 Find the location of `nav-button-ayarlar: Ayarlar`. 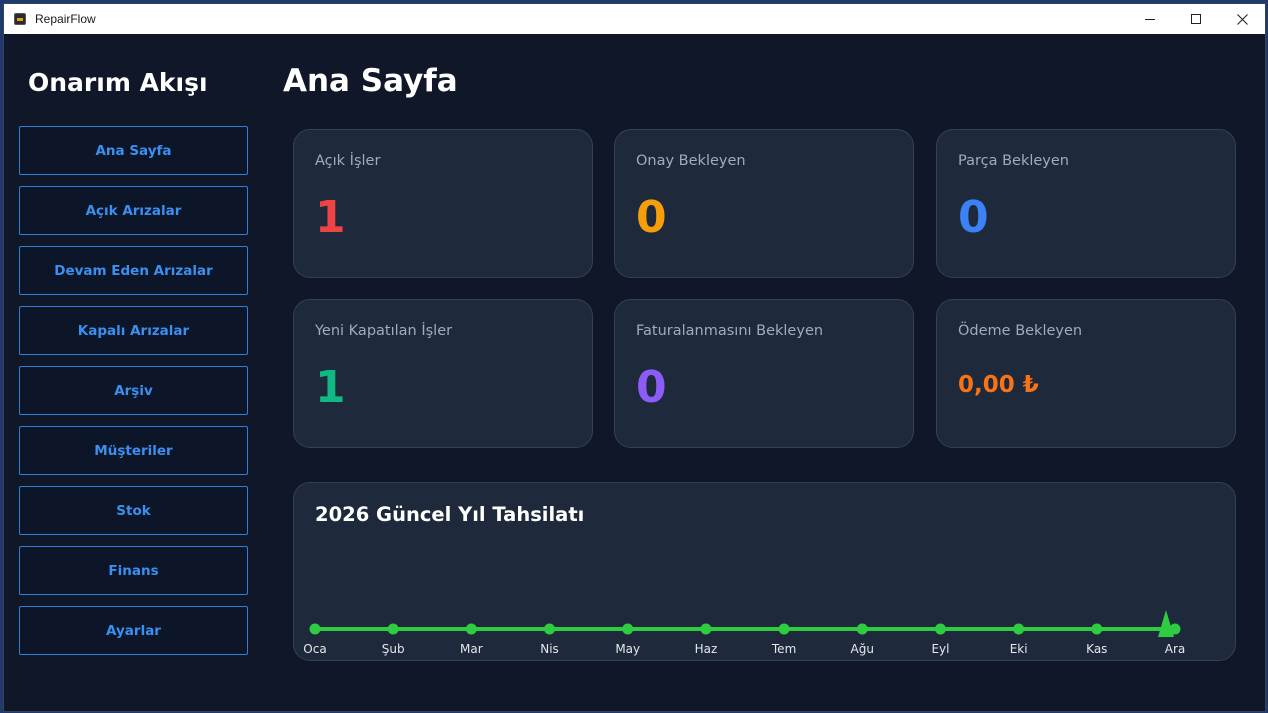

nav-button-ayarlar: Ayarlar is located at coordinates (133, 630).